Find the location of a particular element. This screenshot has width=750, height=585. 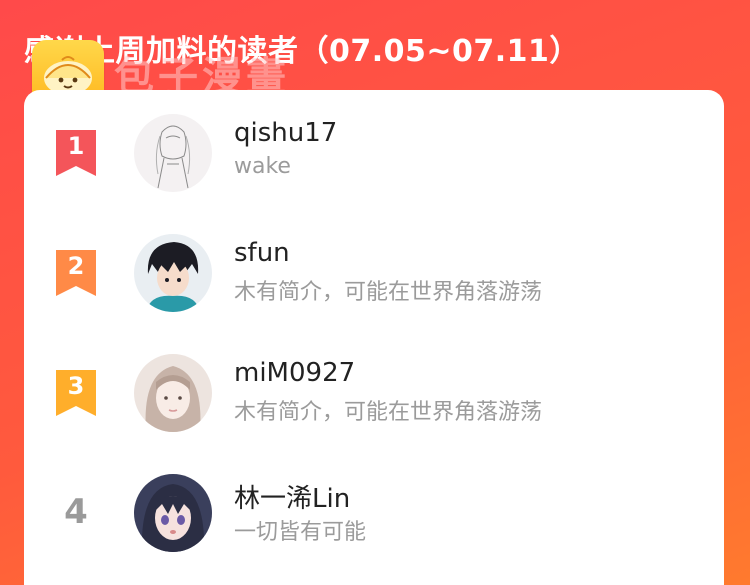

rank-number: 3 is located at coordinates (76, 386).